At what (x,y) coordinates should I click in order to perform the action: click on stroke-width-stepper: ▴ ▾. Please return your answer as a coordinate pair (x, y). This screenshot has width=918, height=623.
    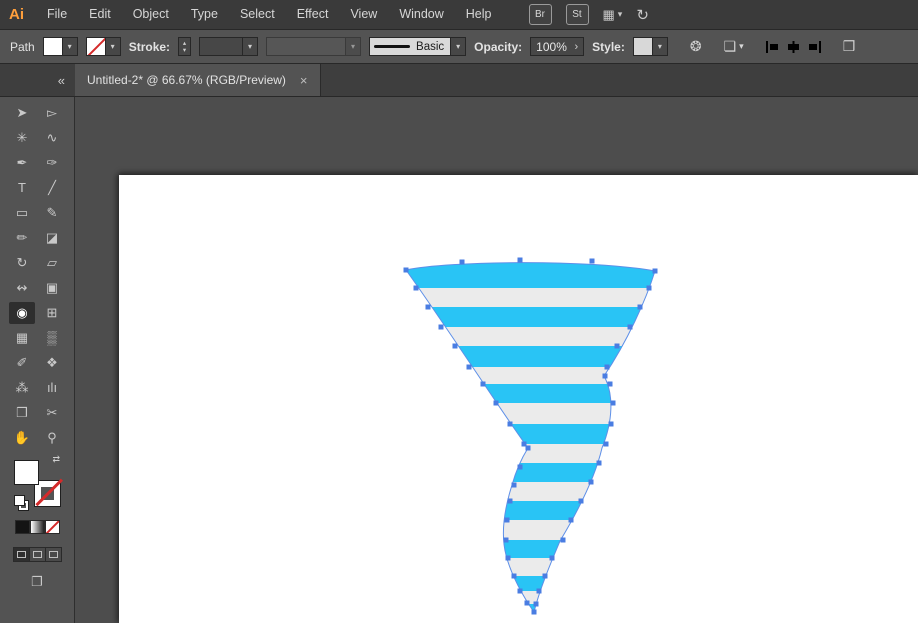
    Looking at the image, I should click on (185, 46).